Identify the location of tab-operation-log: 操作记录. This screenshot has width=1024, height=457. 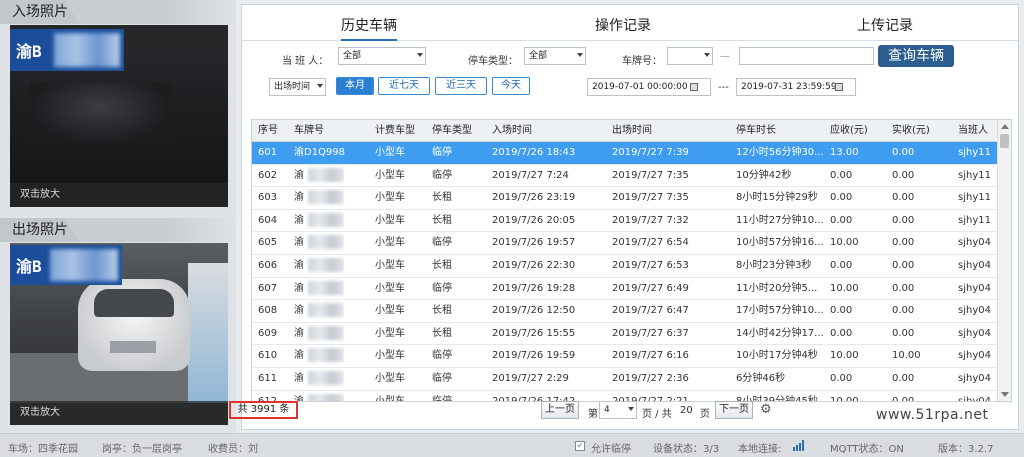
(623, 25).